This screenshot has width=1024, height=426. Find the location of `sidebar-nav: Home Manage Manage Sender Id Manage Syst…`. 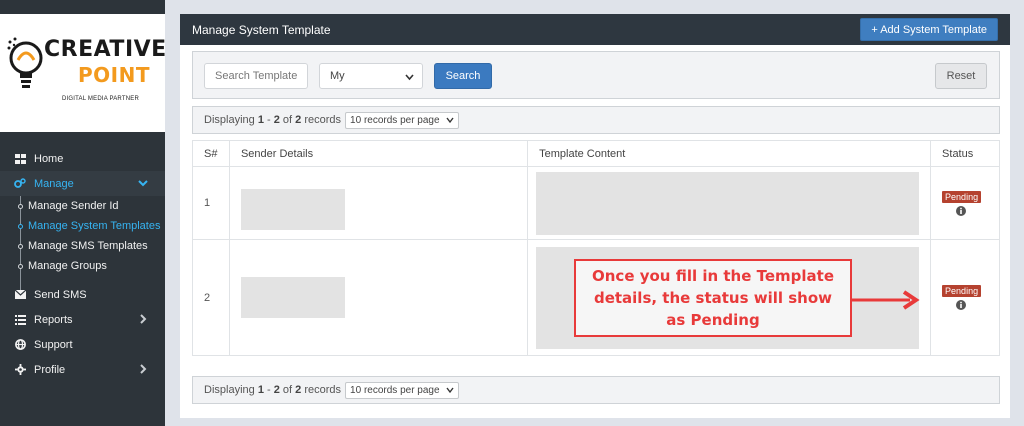

sidebar-nav: Home Manage Manage Sender Id Manage Syst… is located at coordinates (82, 264).